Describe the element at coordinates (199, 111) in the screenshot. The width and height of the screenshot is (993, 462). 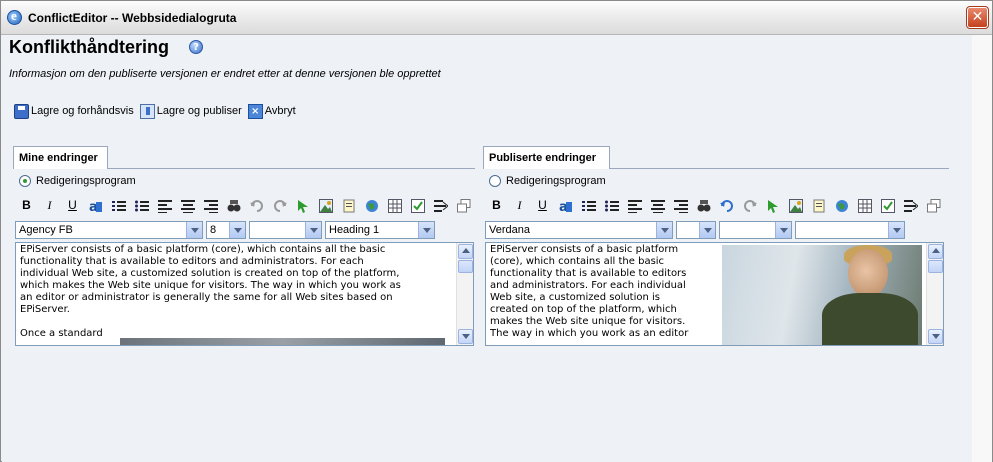
I see `save-publish-label: Lagre og publiser` at that location.